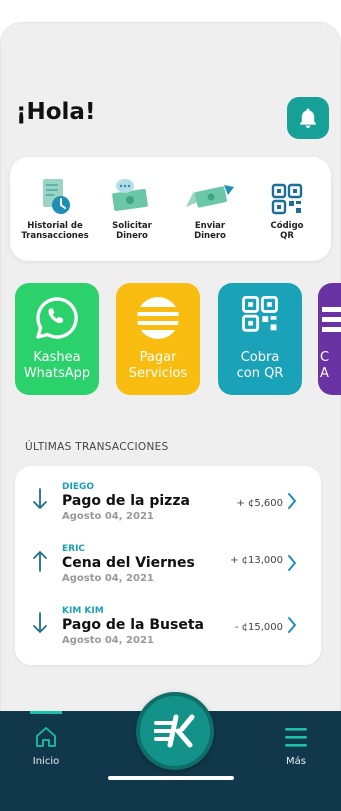 The height and width of the screenshot is (811, 341). I want to click on bell-icon, so click(308, 118).